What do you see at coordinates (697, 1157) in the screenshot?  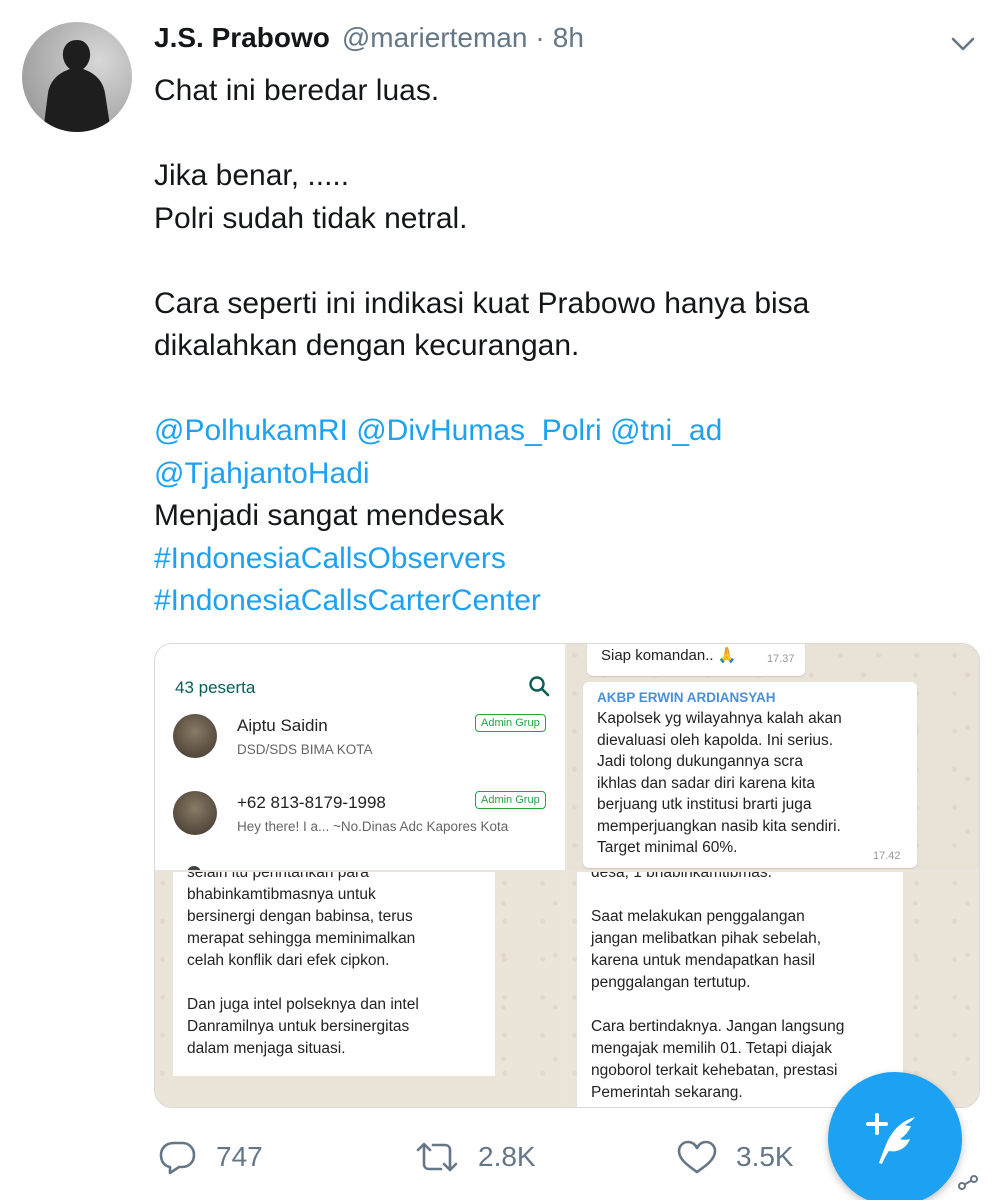 I see `heart-icon` at bounding box center [697, 1157].